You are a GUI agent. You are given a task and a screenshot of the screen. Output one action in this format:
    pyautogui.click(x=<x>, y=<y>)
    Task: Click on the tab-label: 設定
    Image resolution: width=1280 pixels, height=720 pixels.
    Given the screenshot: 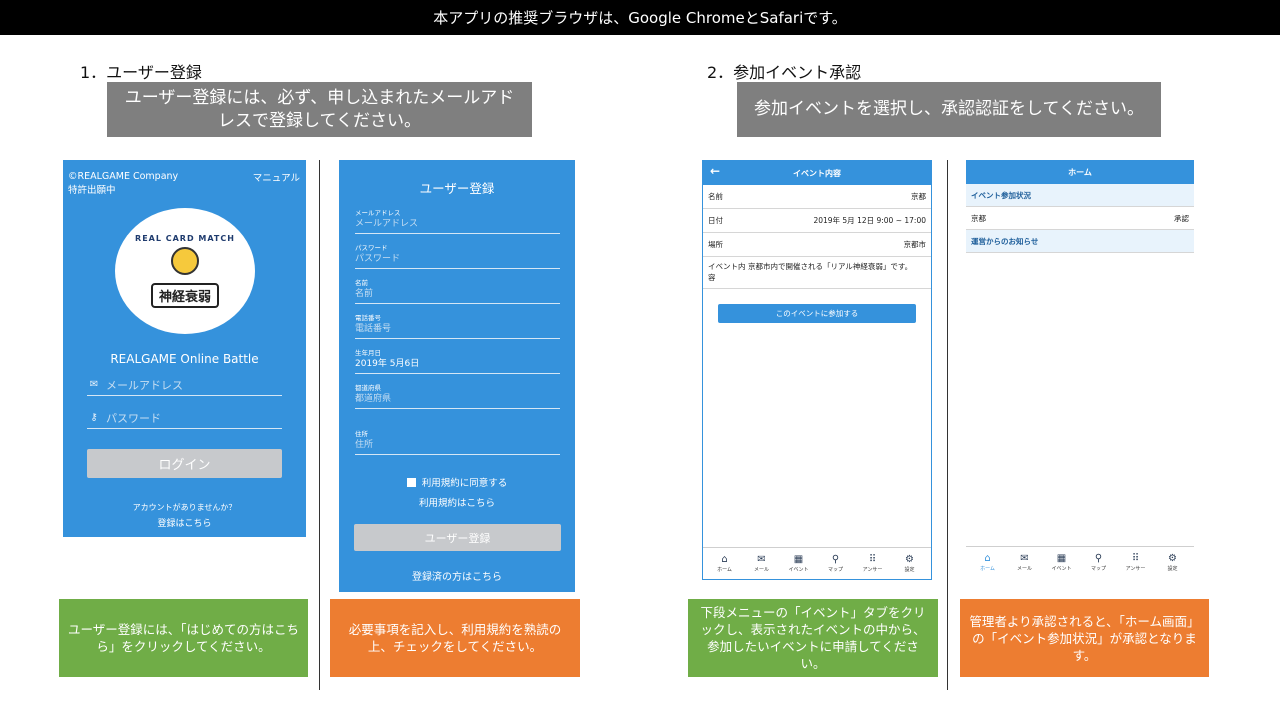 What is the action you would take?
    pyautogui.click(x=1172, y=569)
    